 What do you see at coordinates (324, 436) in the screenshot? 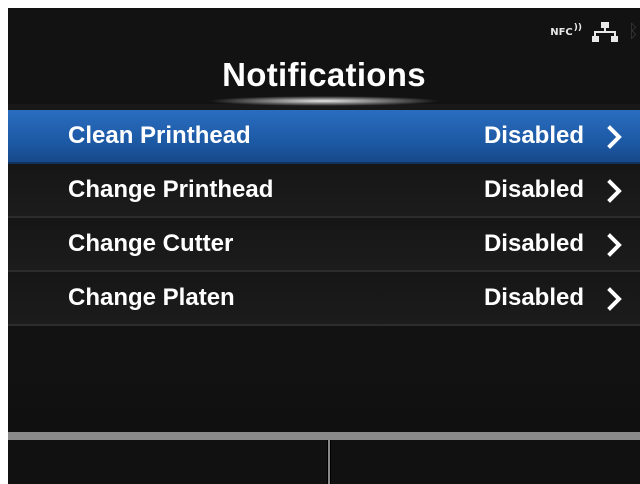
I see `softkey-bar-divider` at bounding box center [324, 436].